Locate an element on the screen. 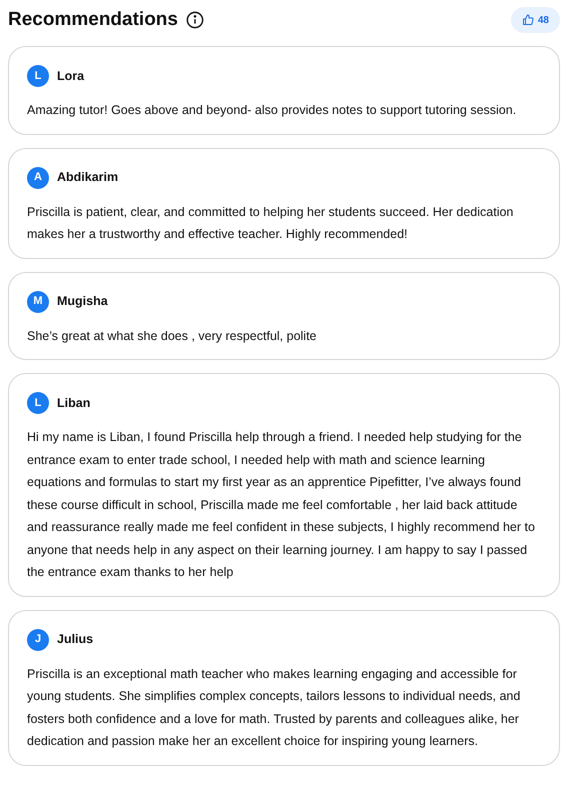 The width and height of the screenshot is (568, 808). avatar: J is located at coordinates (38, 639).